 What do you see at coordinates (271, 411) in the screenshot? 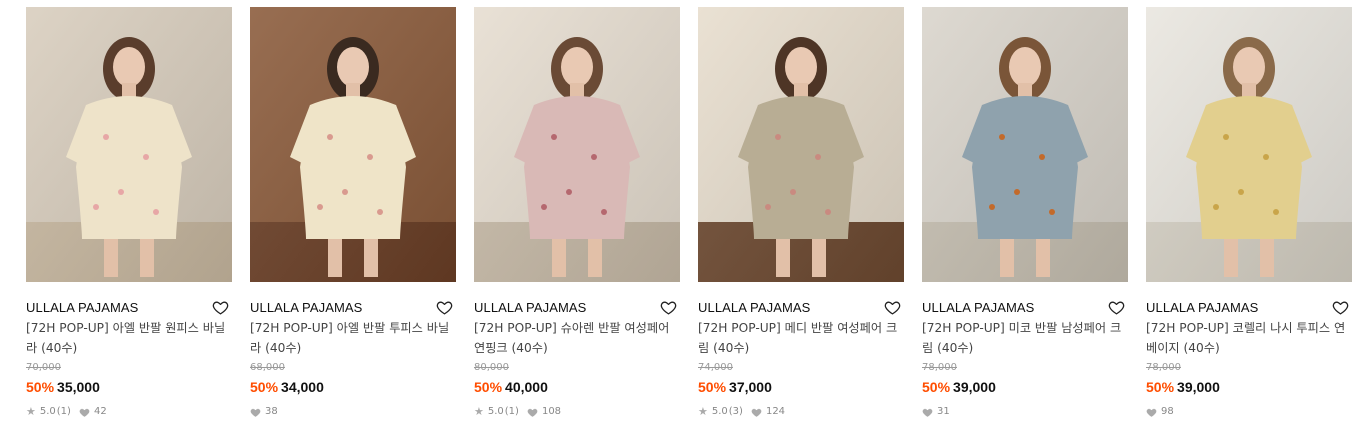
I see `like-count: 38` at bounding box center [271, 411].